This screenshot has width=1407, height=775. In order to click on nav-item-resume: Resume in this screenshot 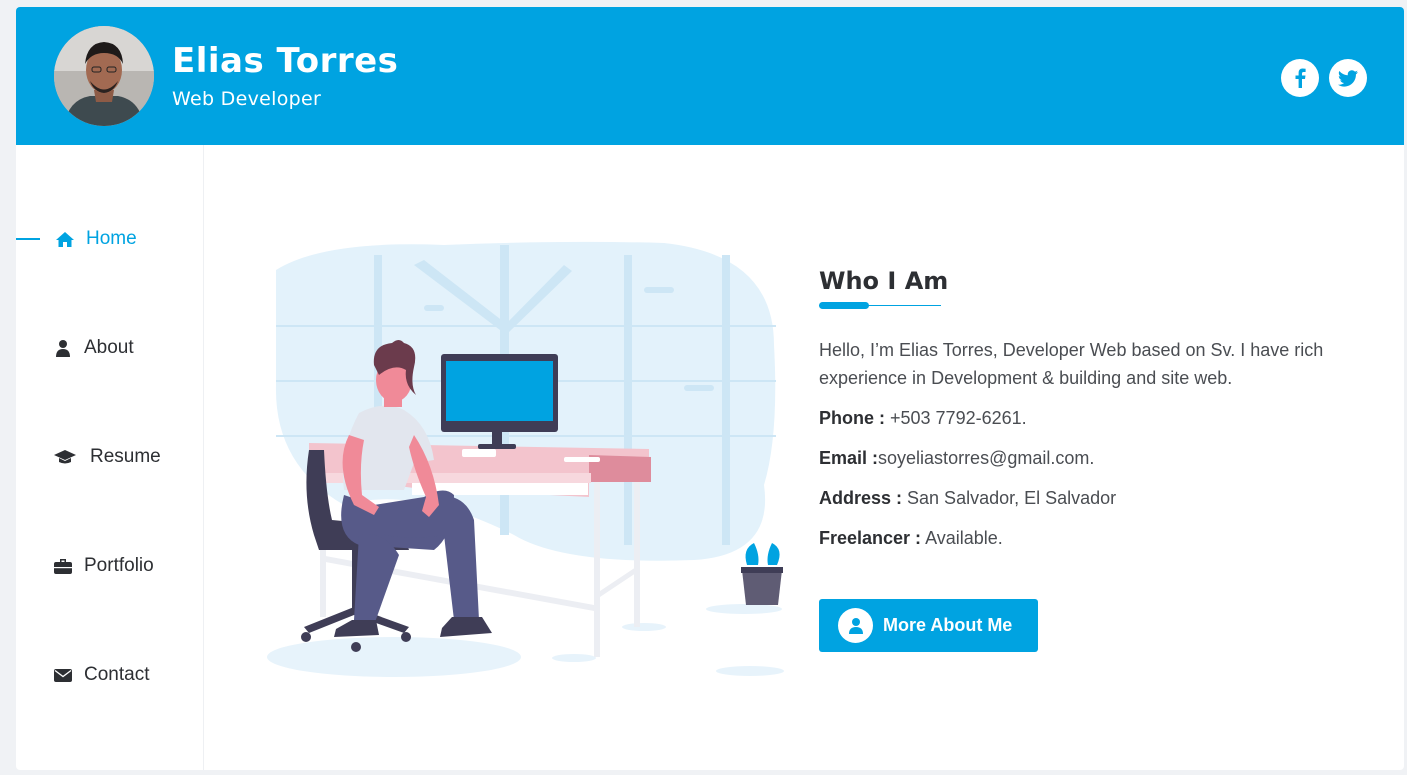, I will do `click(110, 457)`.